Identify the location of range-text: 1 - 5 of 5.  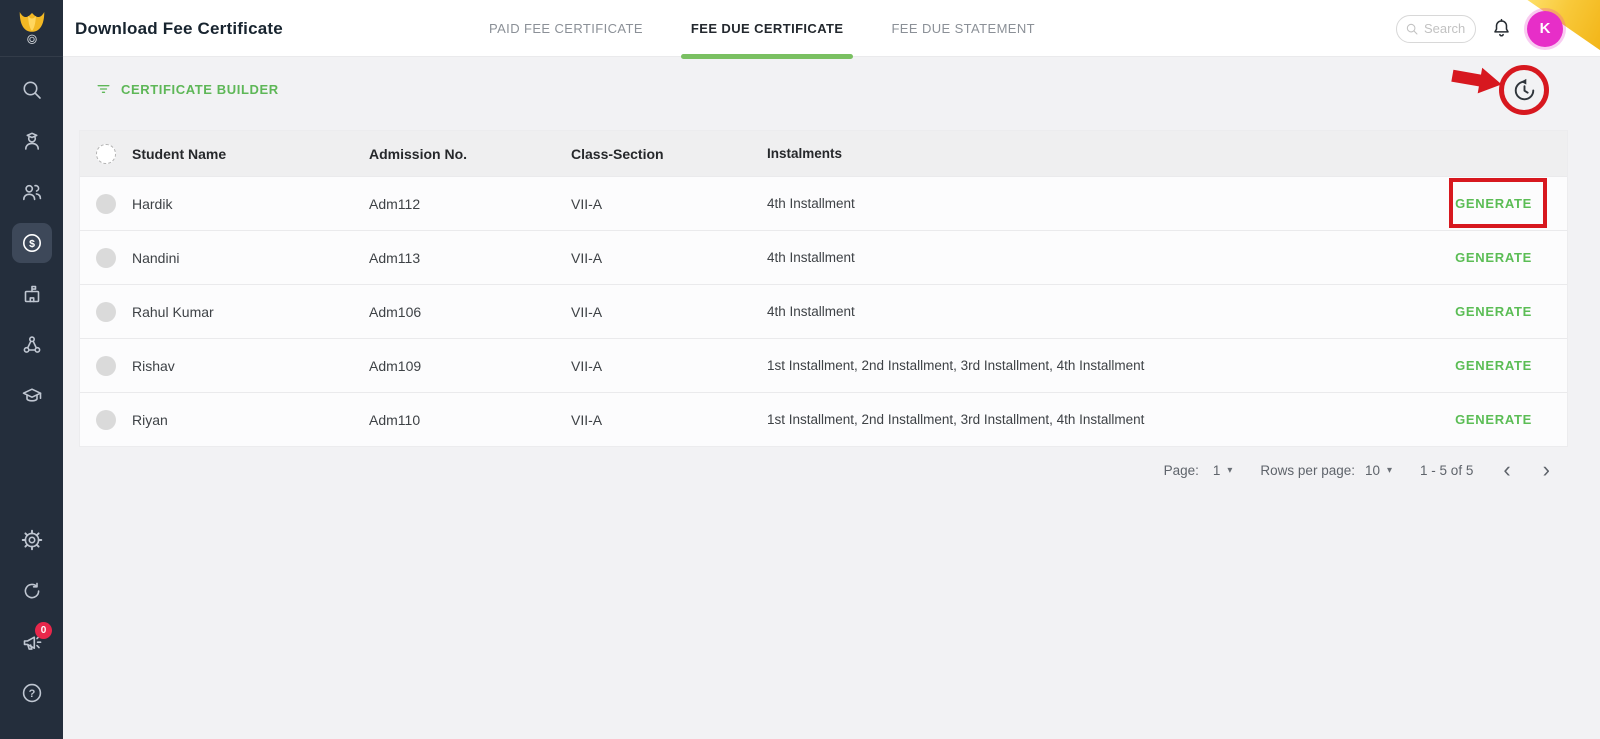
(1447, 470).